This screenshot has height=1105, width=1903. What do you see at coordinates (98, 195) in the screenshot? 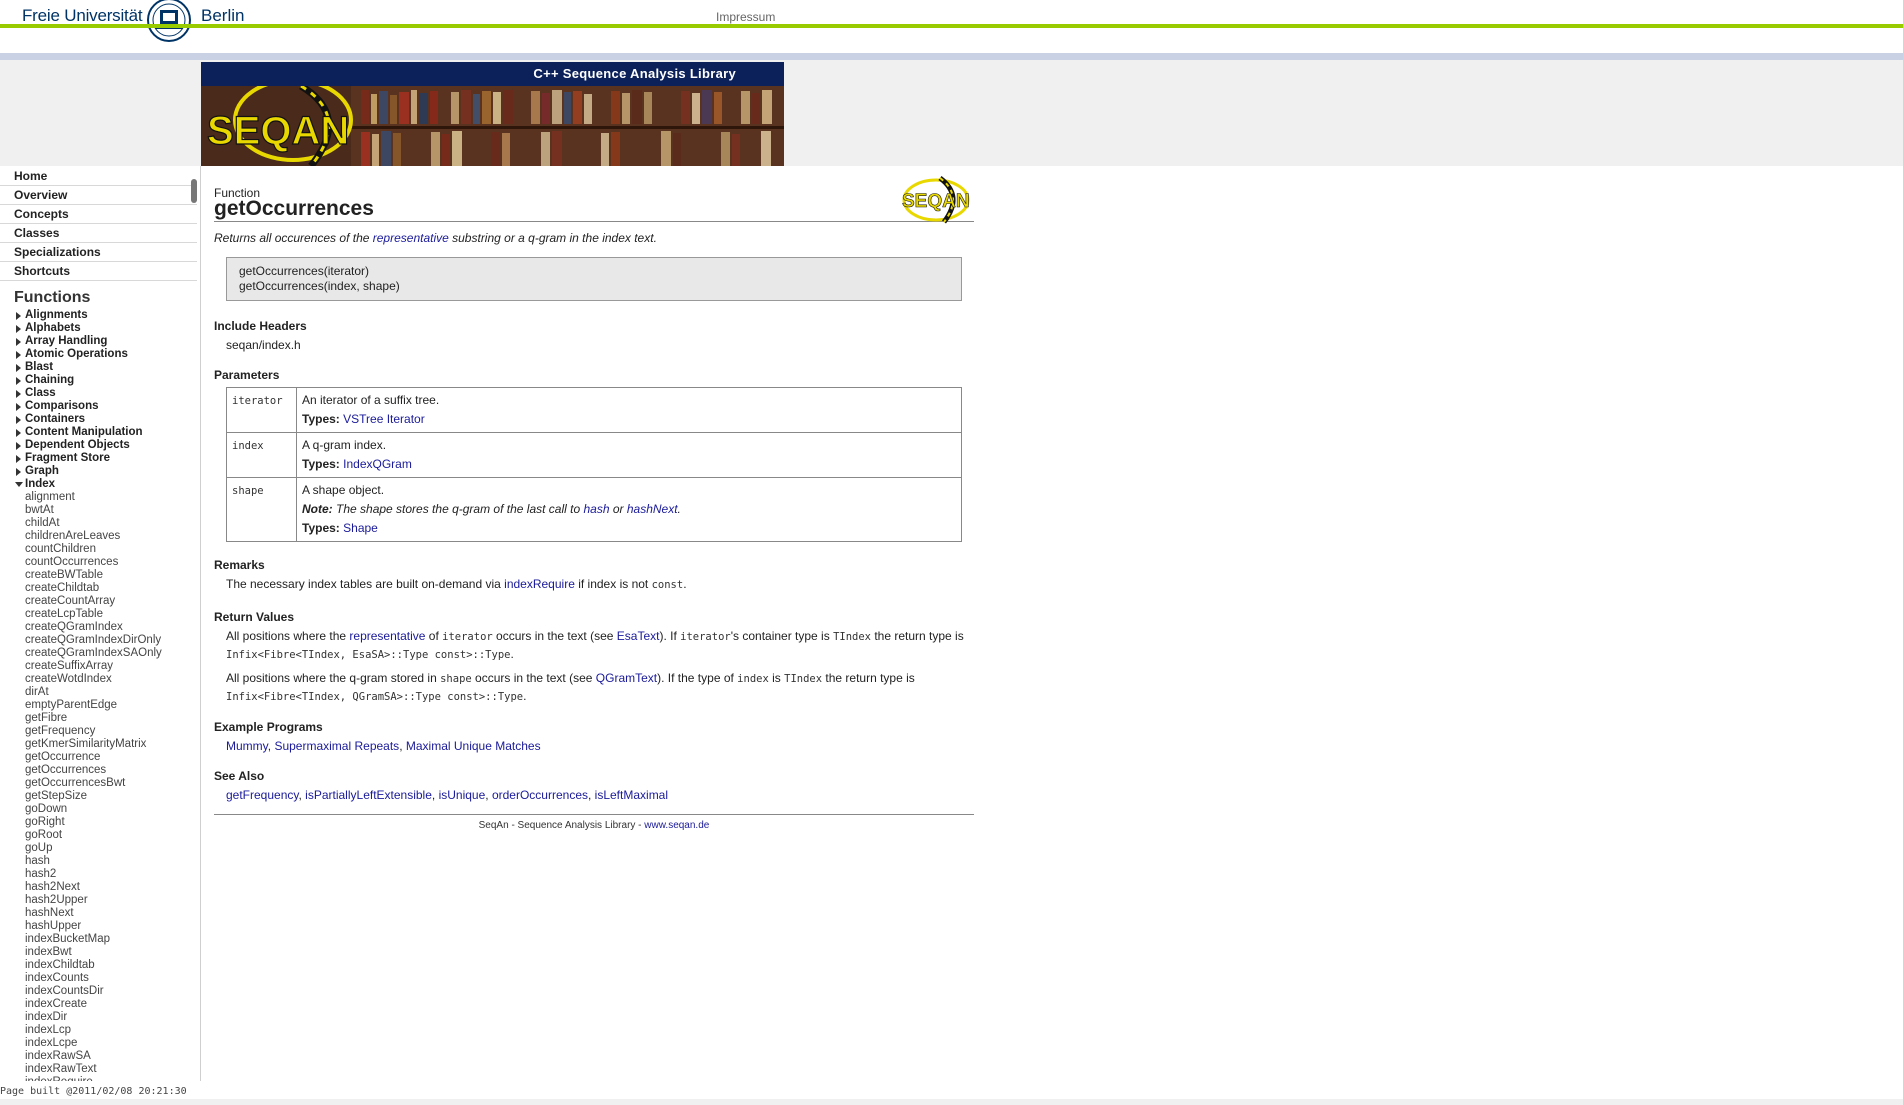
I see `sidebar-item-overview: Overview` at bounding box center [98, 195].